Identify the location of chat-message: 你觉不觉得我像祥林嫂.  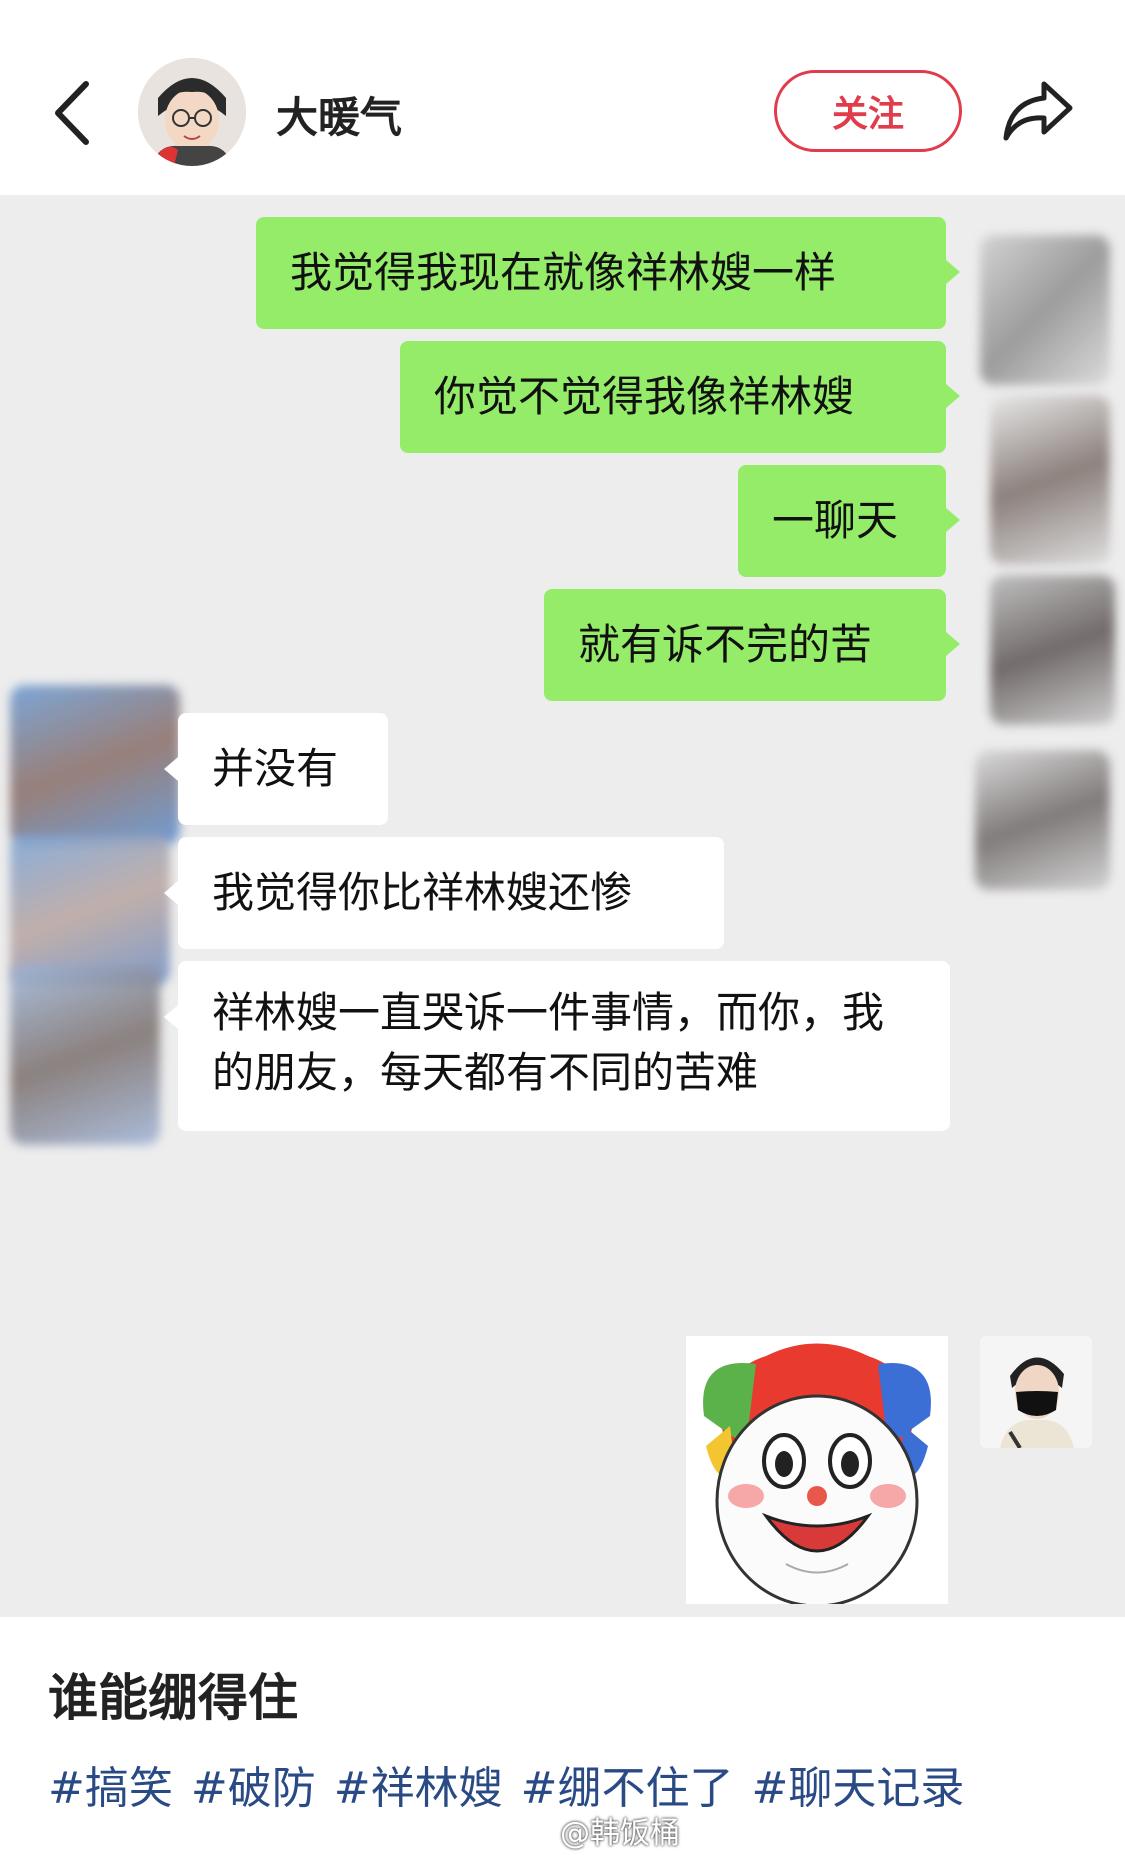
(673, 397).